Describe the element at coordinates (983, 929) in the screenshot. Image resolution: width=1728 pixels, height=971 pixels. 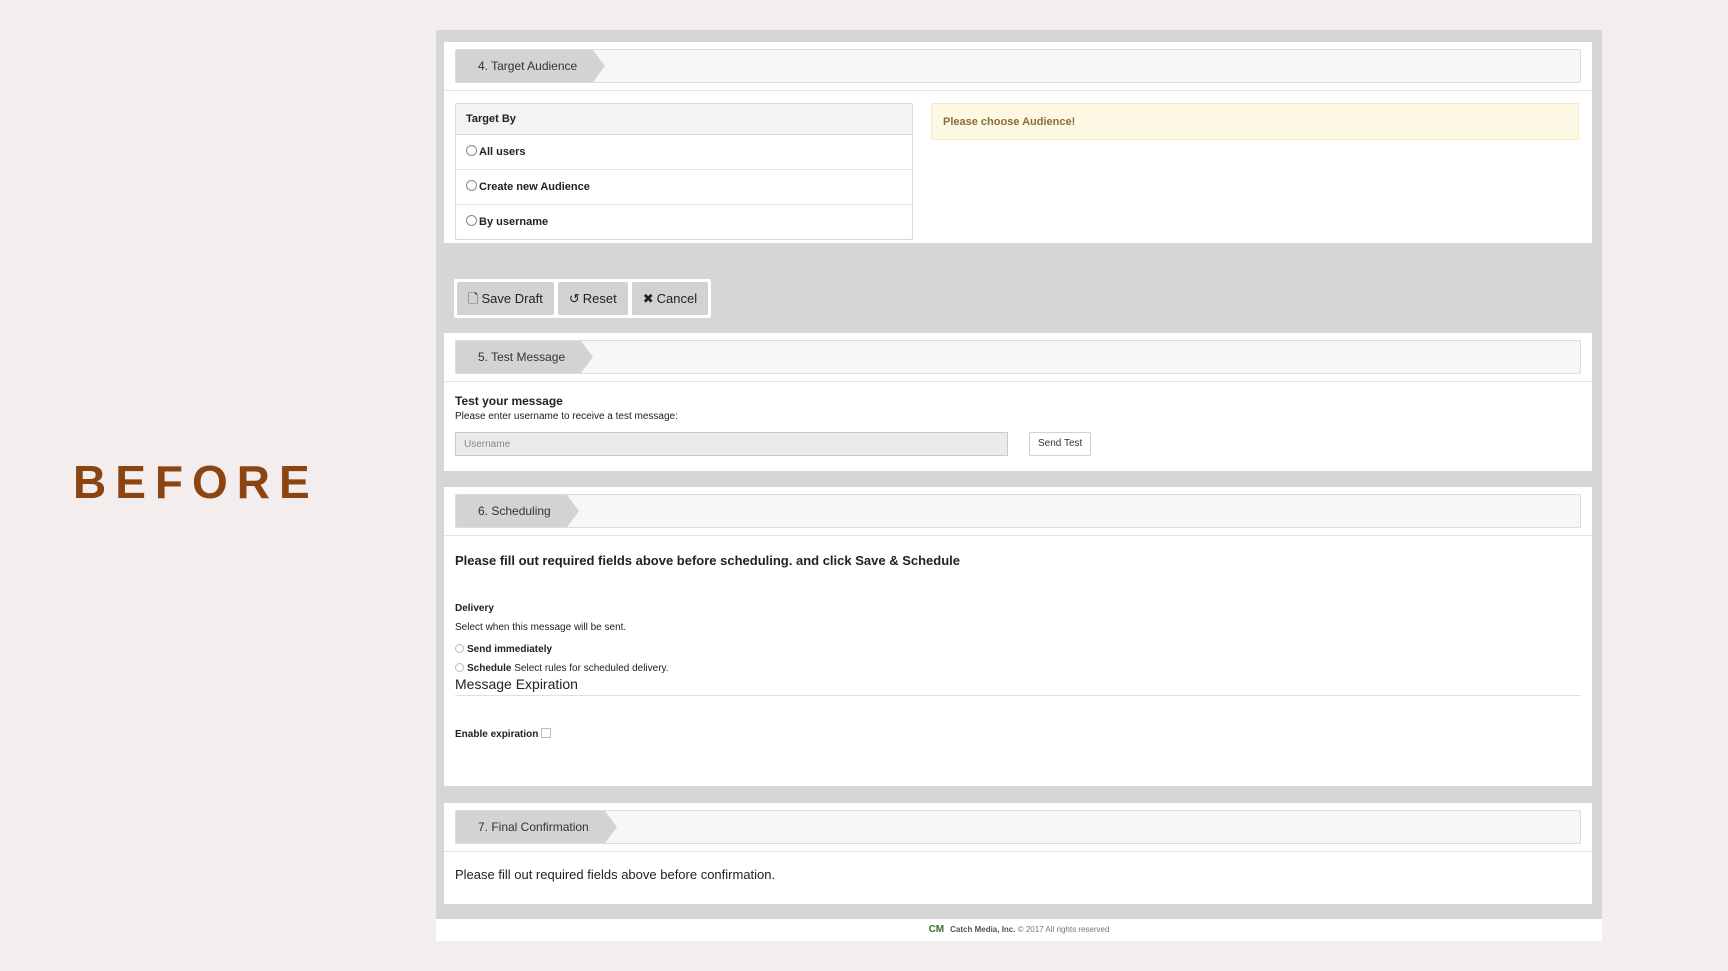
I see `company-name: Catch Media, Inc.` at that location.